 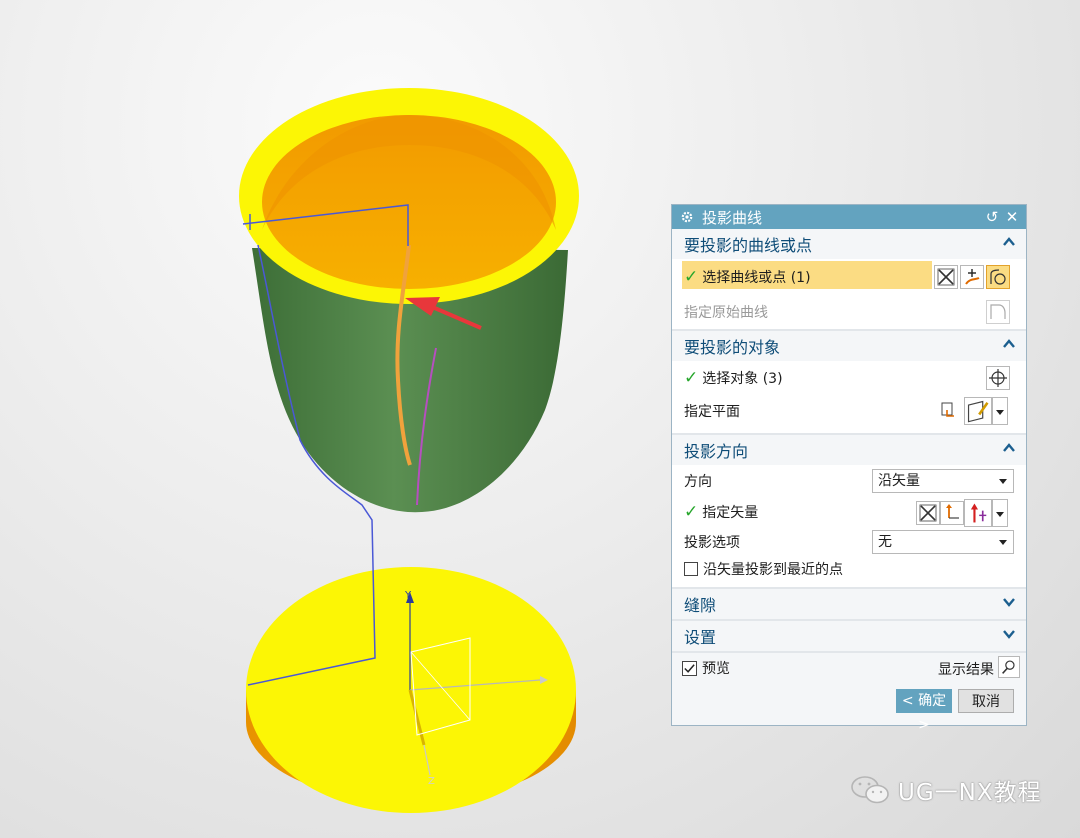 I want to click on section-settings-header: 设置, so click(x=849, y=635).